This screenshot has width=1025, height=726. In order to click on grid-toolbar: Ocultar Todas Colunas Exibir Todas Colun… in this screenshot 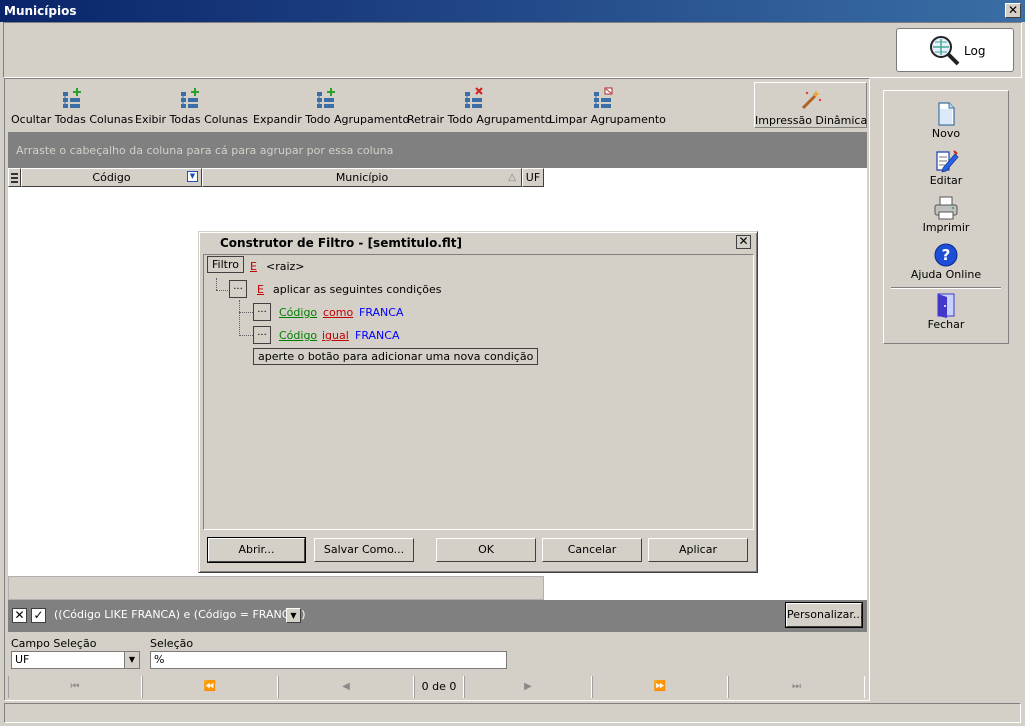, I will do `click(437, 105)`.